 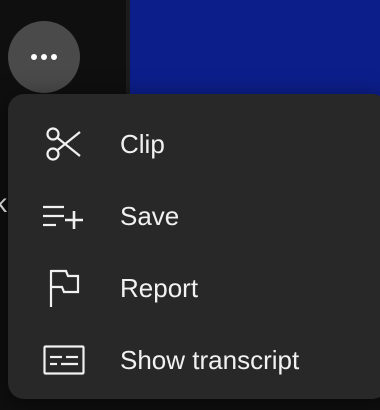 I want to click on transcript-icon, so click(x=64, y=360).